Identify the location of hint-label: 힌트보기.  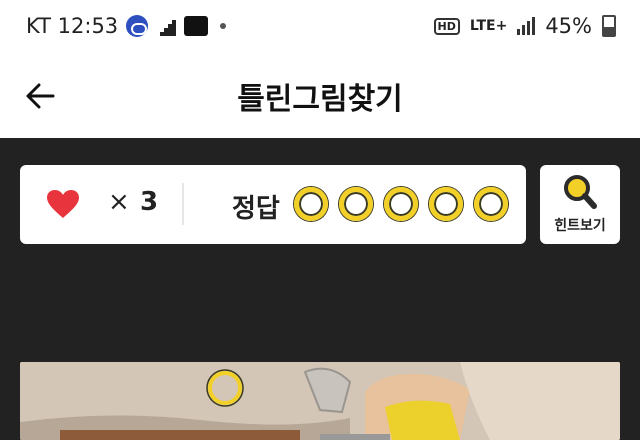
(580, 226).